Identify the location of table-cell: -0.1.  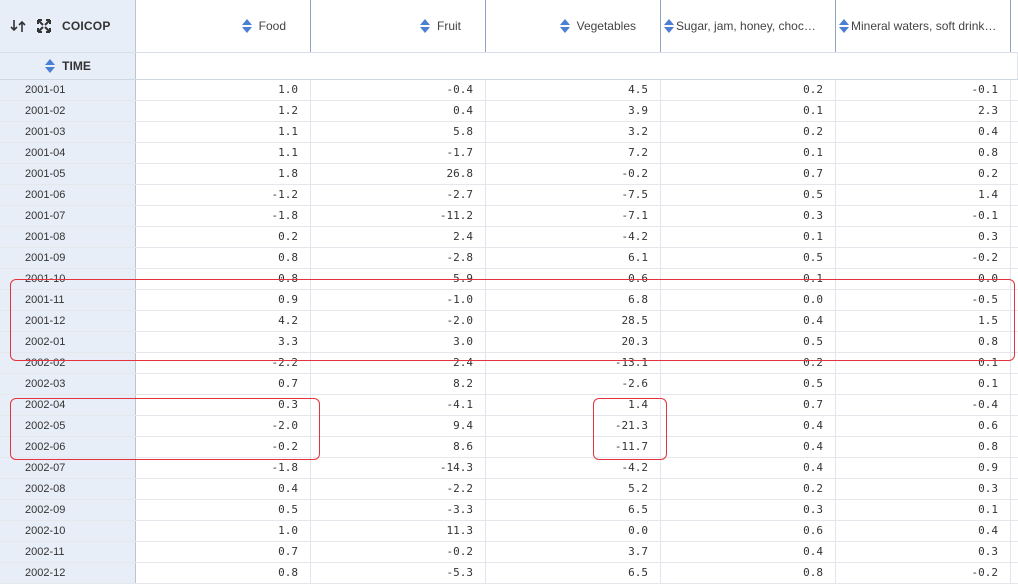
(923, 216).